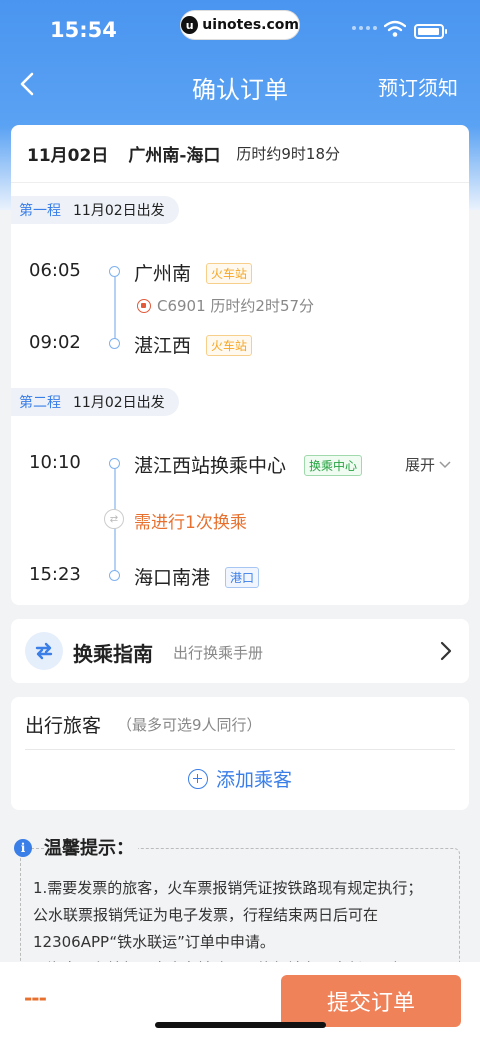 The width and height of the screenshot is (480, 1039). What do you see at coordinates (115, 310) in the screenshot?
I see `timeline-line` at bounding box center [115, 310].